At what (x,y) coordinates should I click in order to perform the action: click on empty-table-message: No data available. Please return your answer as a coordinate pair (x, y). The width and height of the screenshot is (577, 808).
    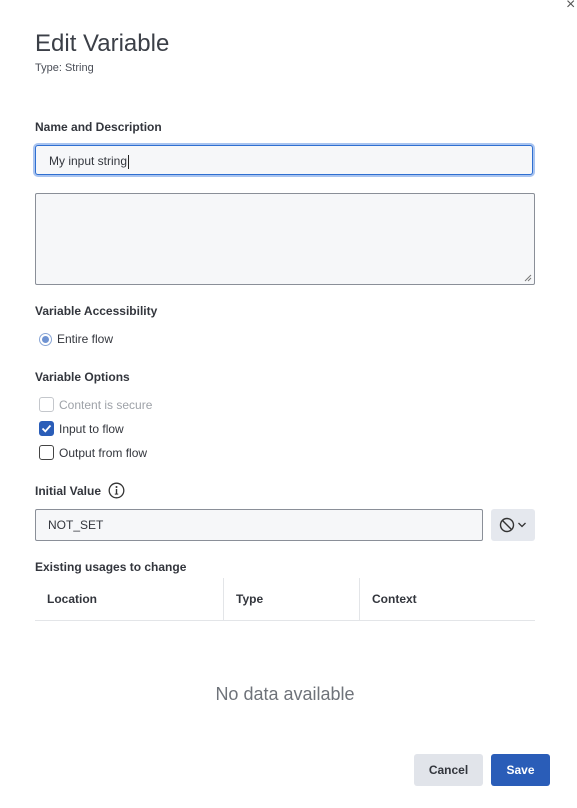
    Looking at the image, I should click on (285, 694).